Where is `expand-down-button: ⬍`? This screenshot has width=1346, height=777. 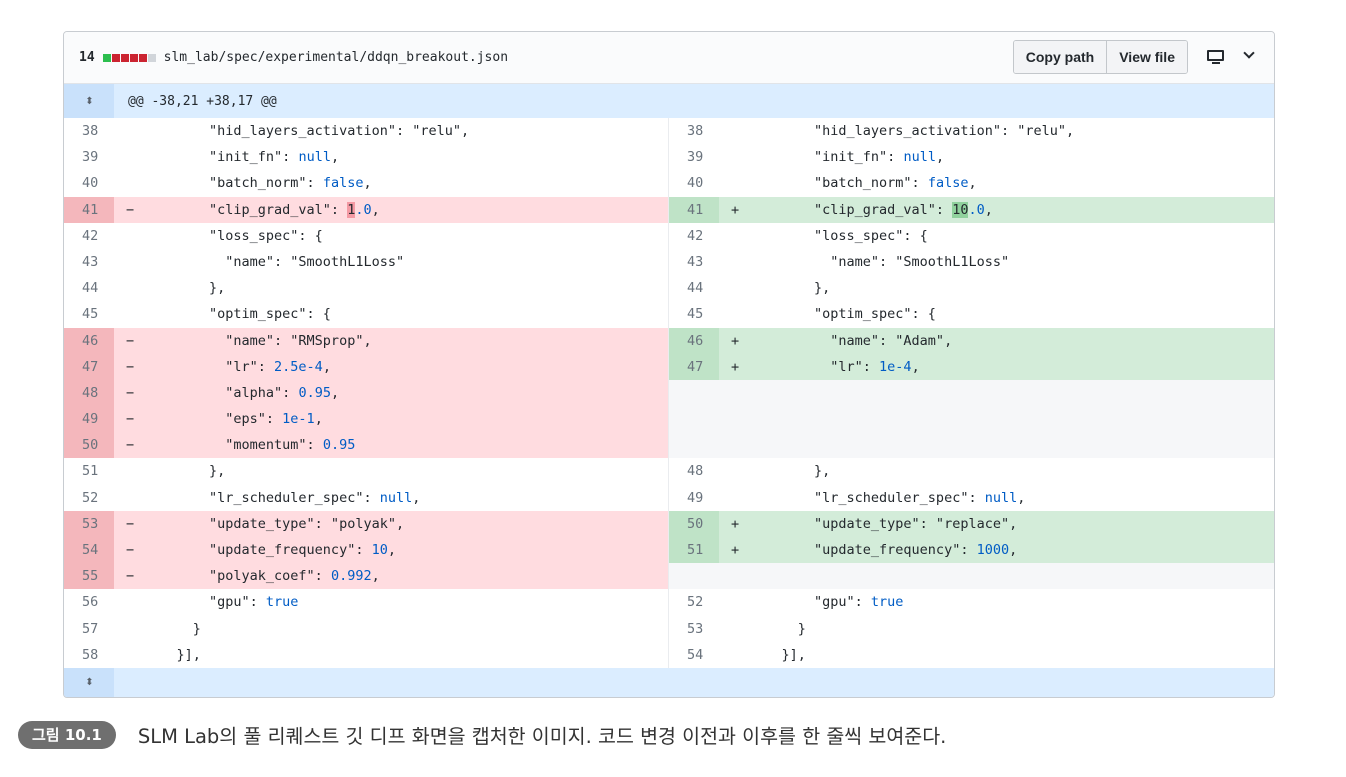
expand-down-button: ⬍ is located at coordinates (89, 682).